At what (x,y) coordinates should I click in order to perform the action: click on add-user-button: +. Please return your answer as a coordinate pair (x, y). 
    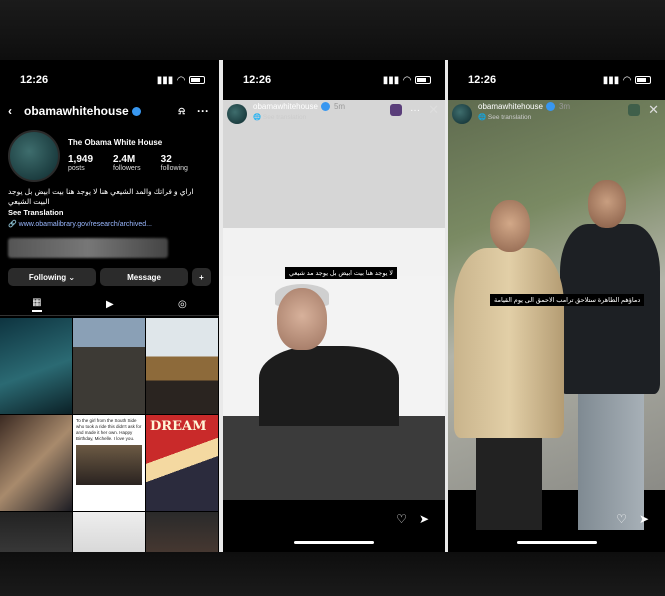
    Looking at the image, I should click on (201, 277).